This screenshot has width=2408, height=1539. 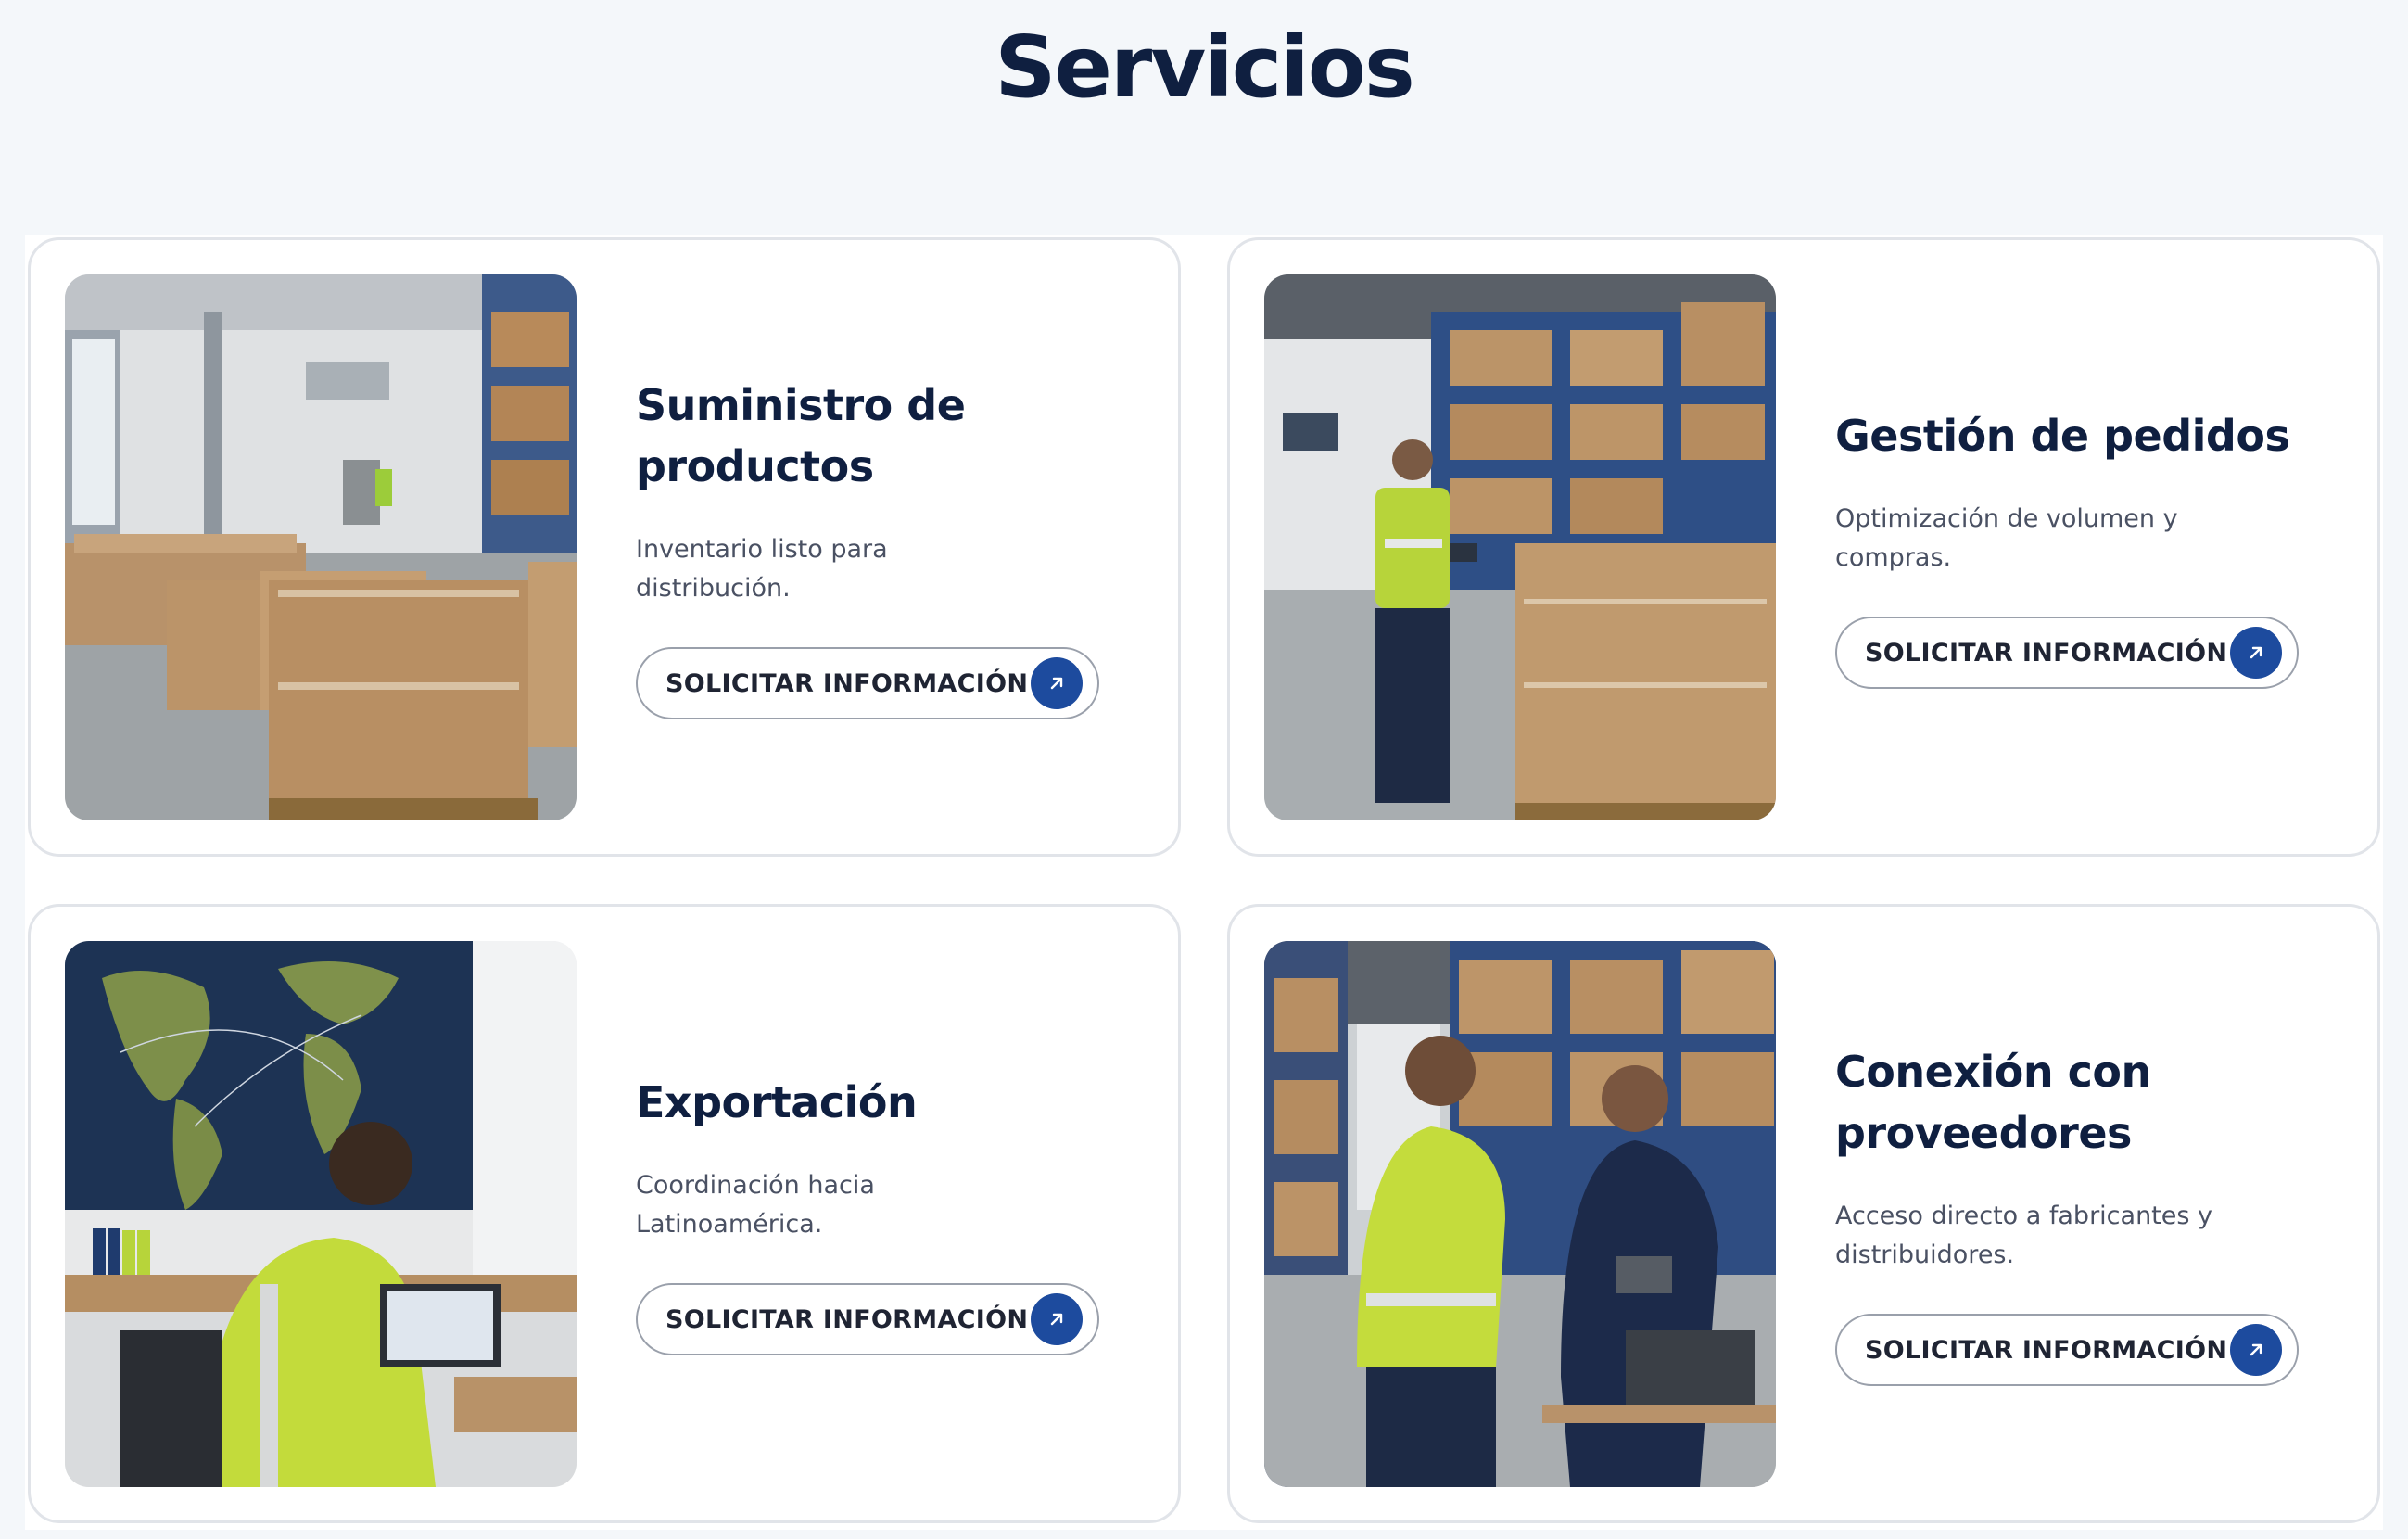 I want to click on warehouse-pallets-photo, so click(x=321, y=547).